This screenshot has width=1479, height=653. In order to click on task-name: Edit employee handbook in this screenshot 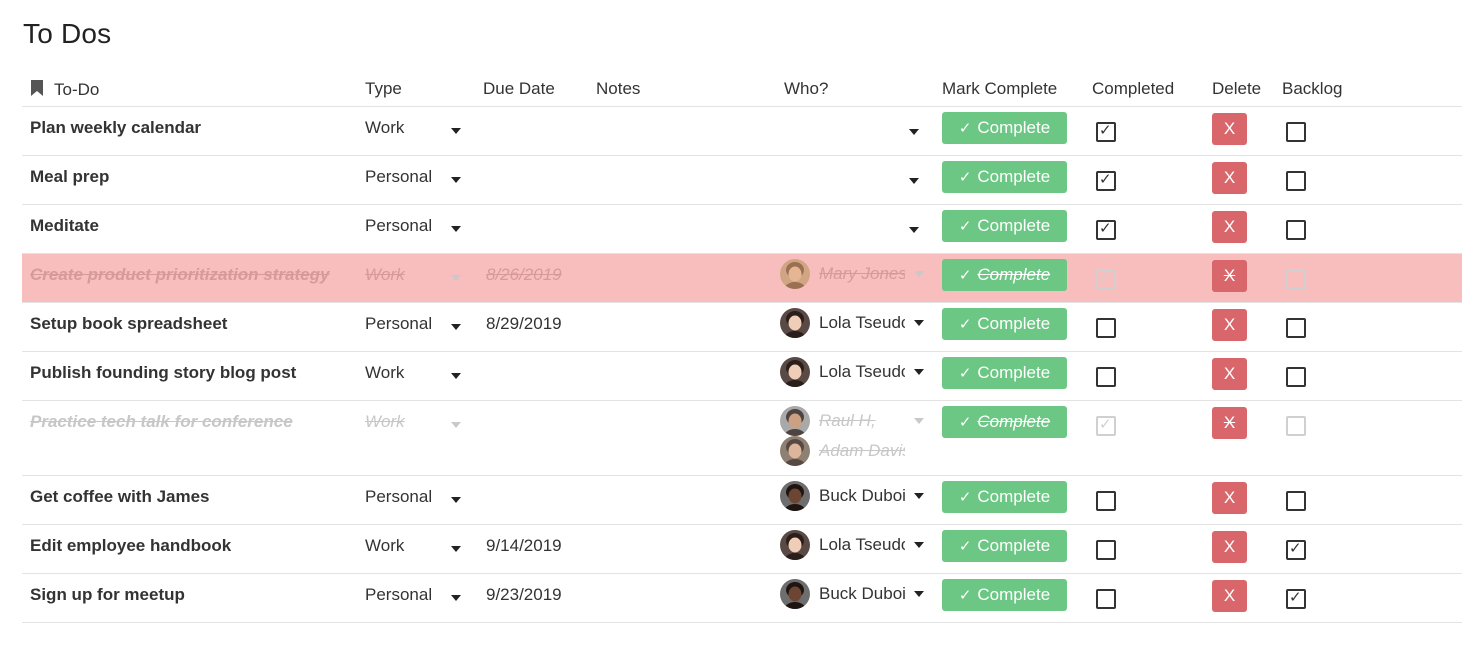, I will do `click(130, 546)`.